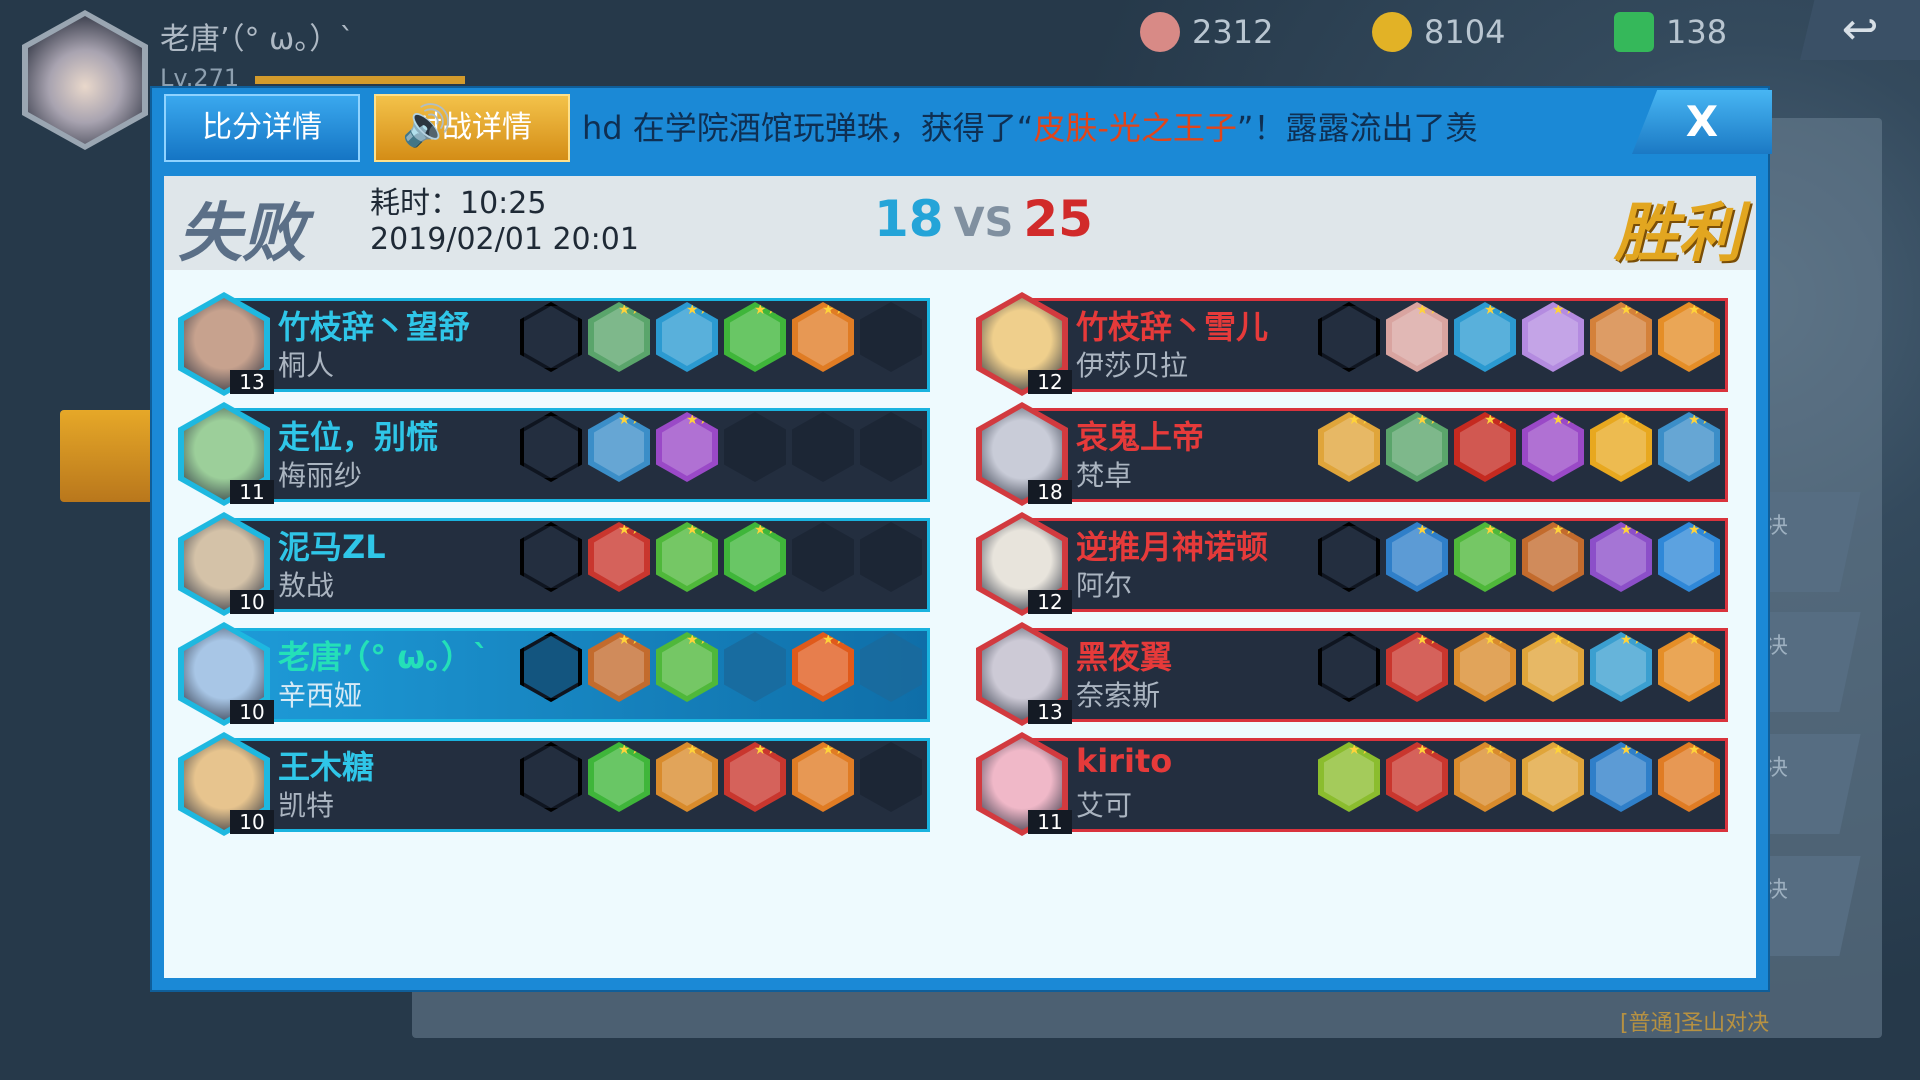 The height and width of the screenshot is (1080, 1920). I want to click on hero-level: 11, so click(1050, 822).